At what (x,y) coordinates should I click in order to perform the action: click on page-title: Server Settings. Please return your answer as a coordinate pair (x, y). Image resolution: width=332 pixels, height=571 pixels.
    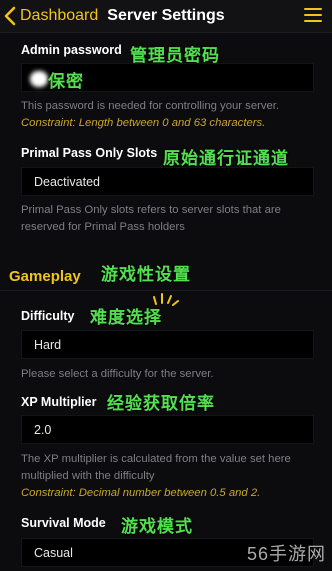
    Looking at the image, I should click on (166, 15).